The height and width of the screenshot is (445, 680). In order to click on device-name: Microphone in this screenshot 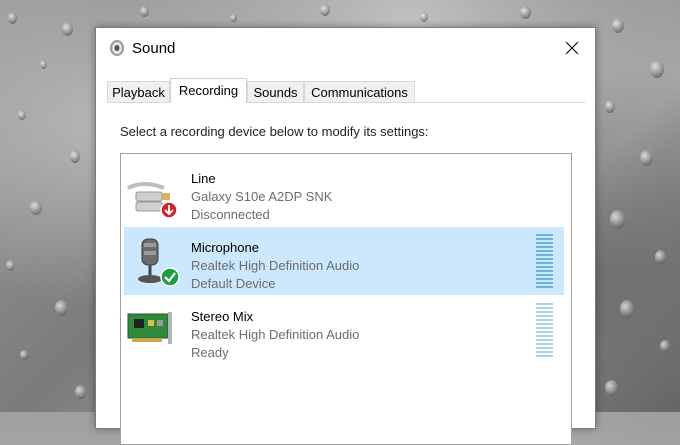, I will do `click(225, 247)`.